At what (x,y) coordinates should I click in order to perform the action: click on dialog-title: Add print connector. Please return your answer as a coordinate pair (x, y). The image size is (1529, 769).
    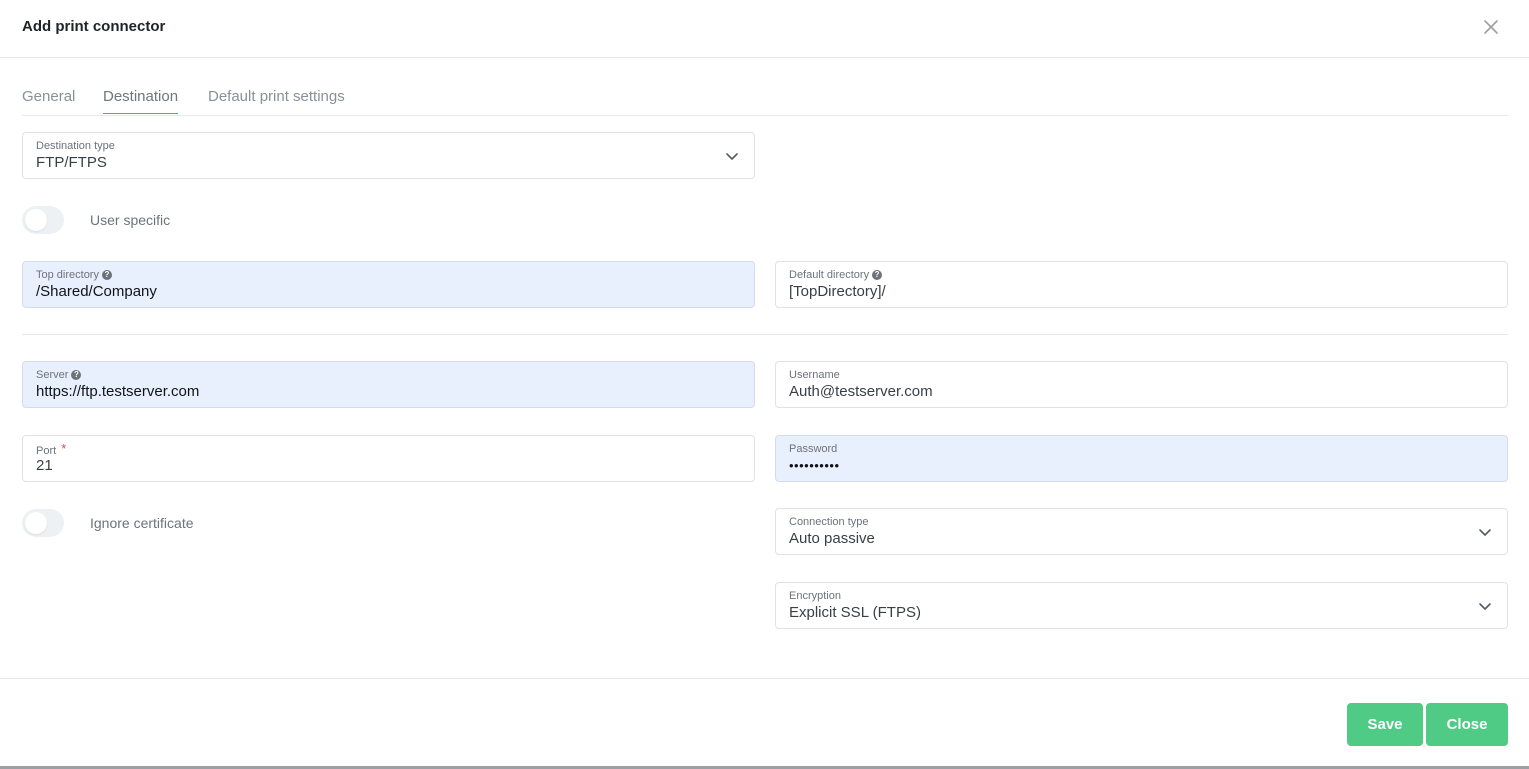
    Looking at the image, I should click on (94, 26).